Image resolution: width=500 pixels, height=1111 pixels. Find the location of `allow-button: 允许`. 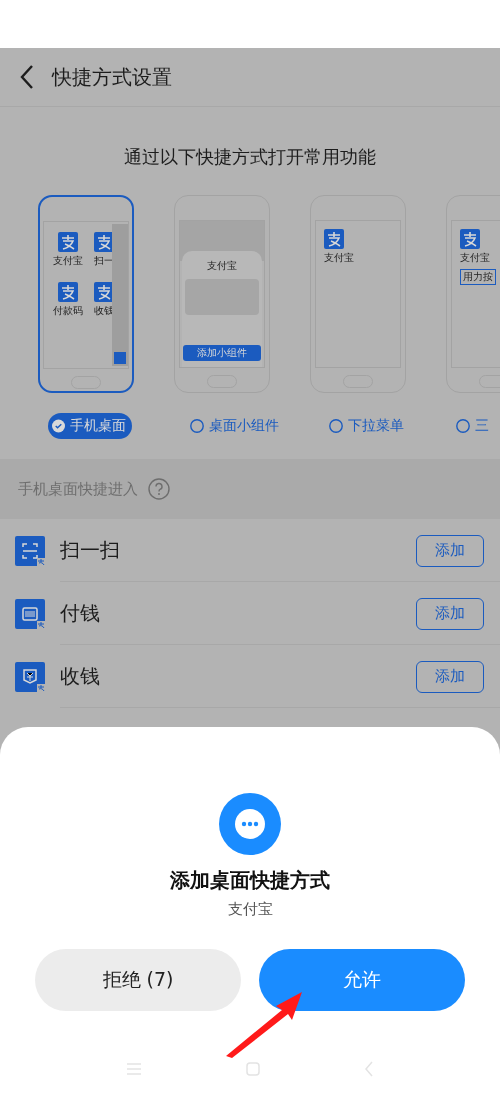

allow-button: 允许 is located at coordinates (362, 980).